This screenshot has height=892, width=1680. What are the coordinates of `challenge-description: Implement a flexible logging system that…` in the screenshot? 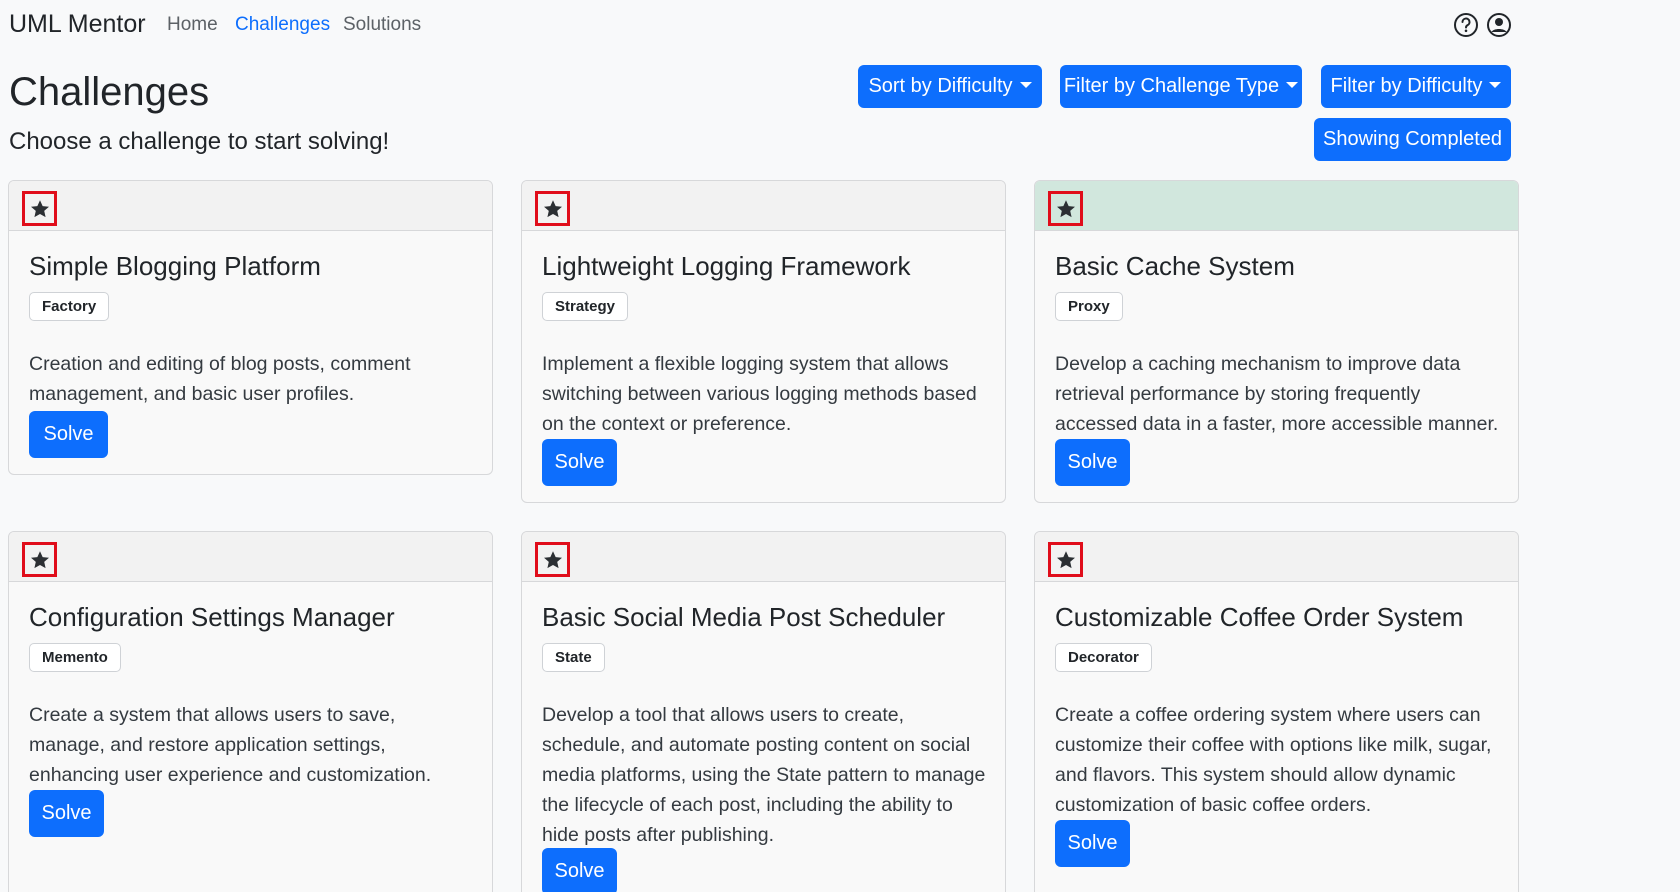 It's located at (759, 394).